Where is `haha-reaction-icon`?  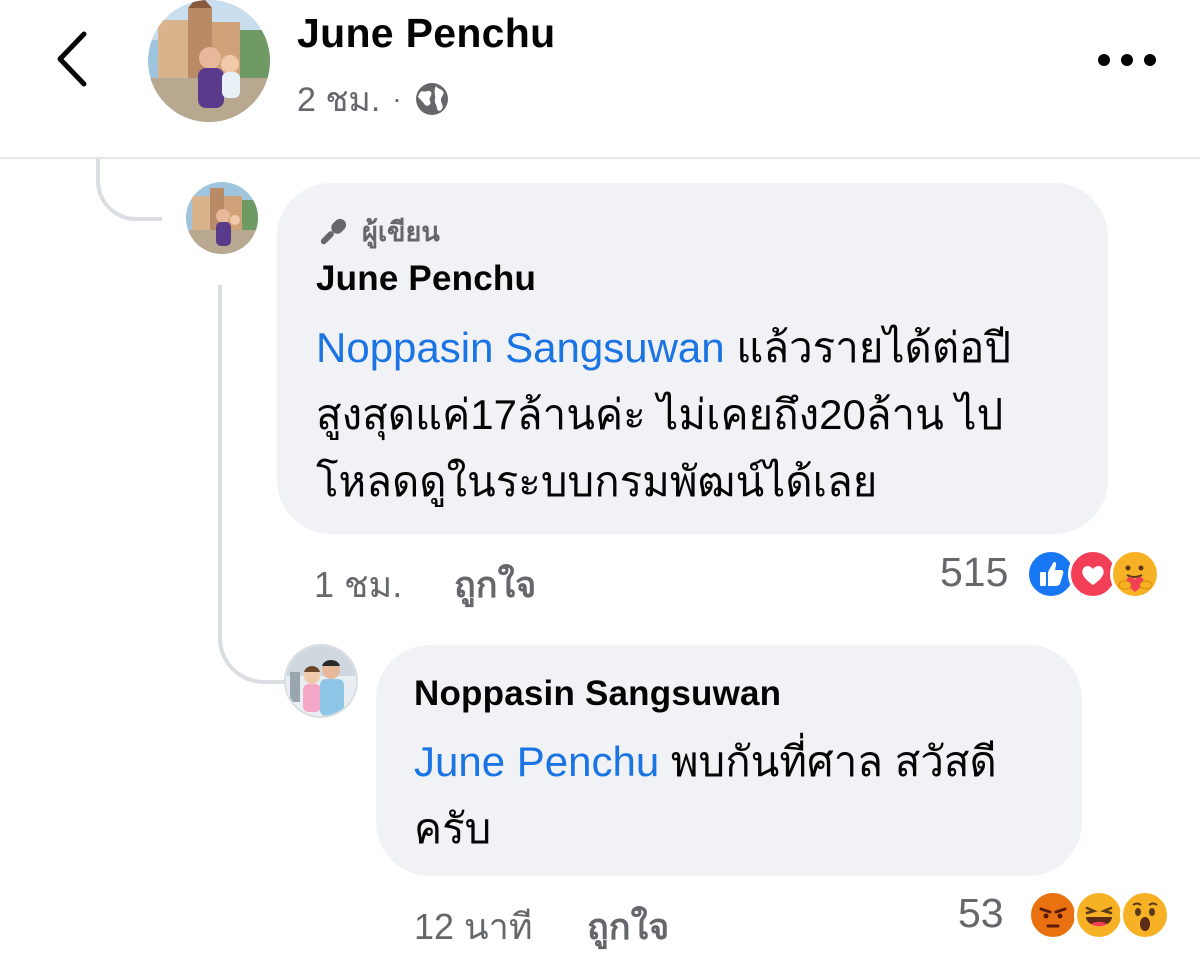
haha-reaction-icon is located at coordinates (1099, 915).